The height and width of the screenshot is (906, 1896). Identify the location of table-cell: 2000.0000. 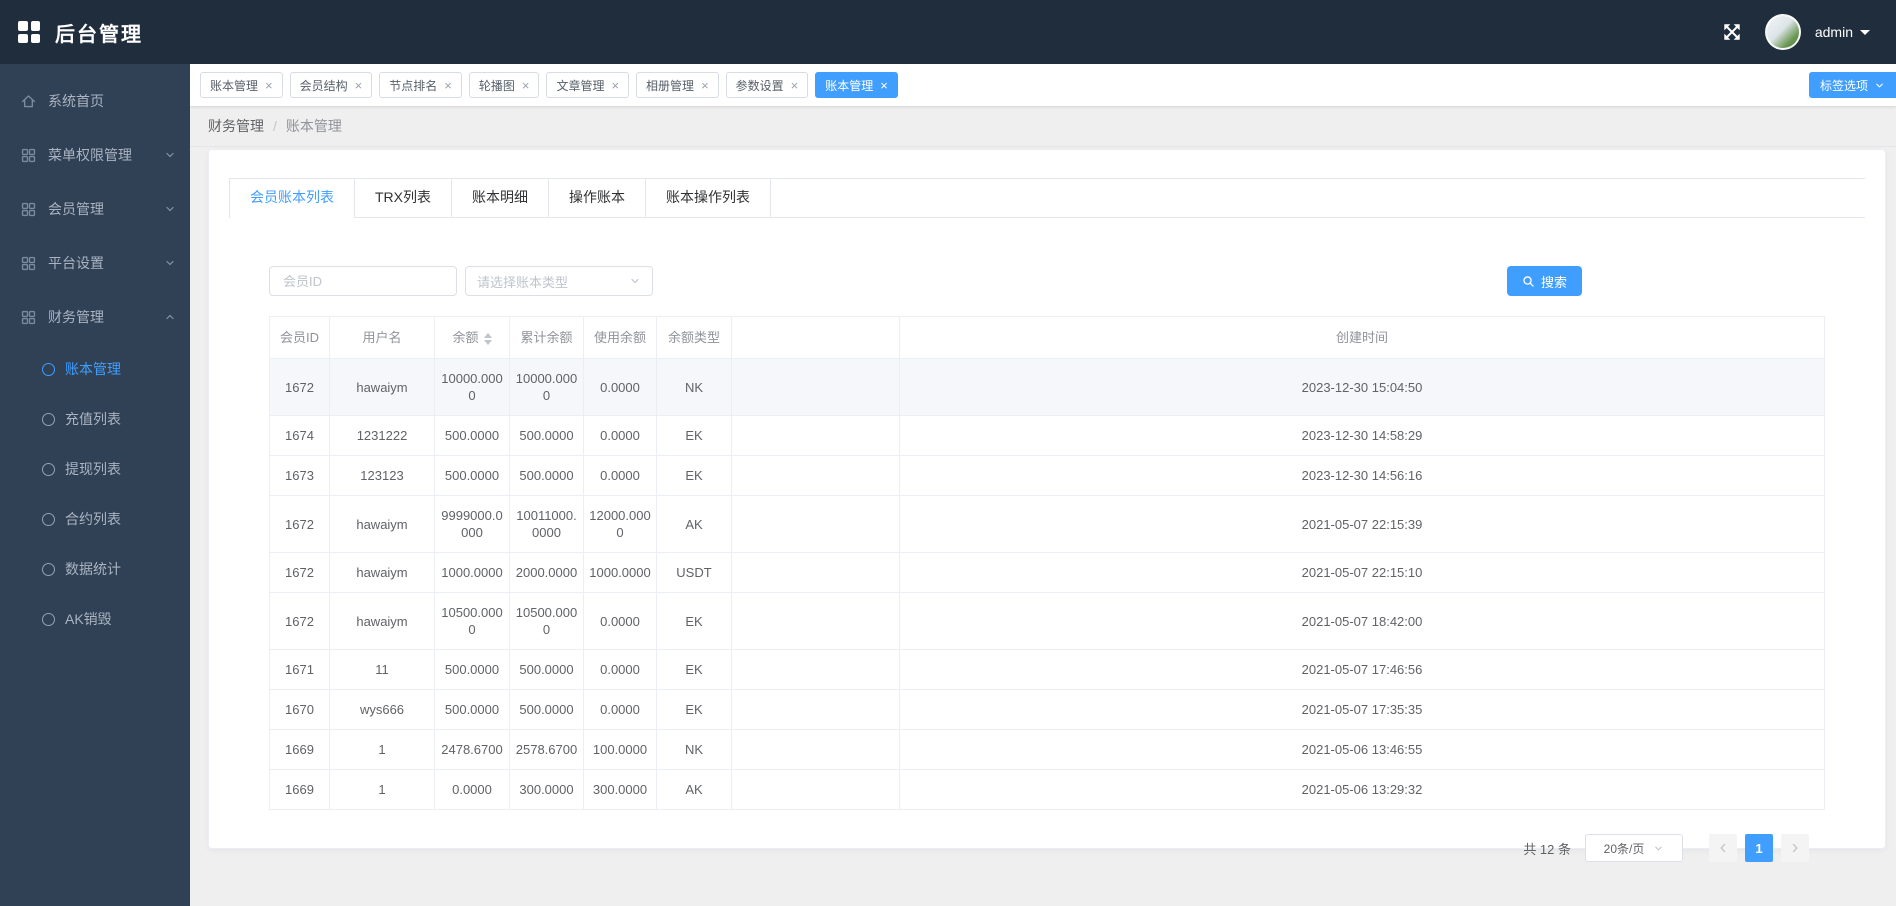
(546, 572).